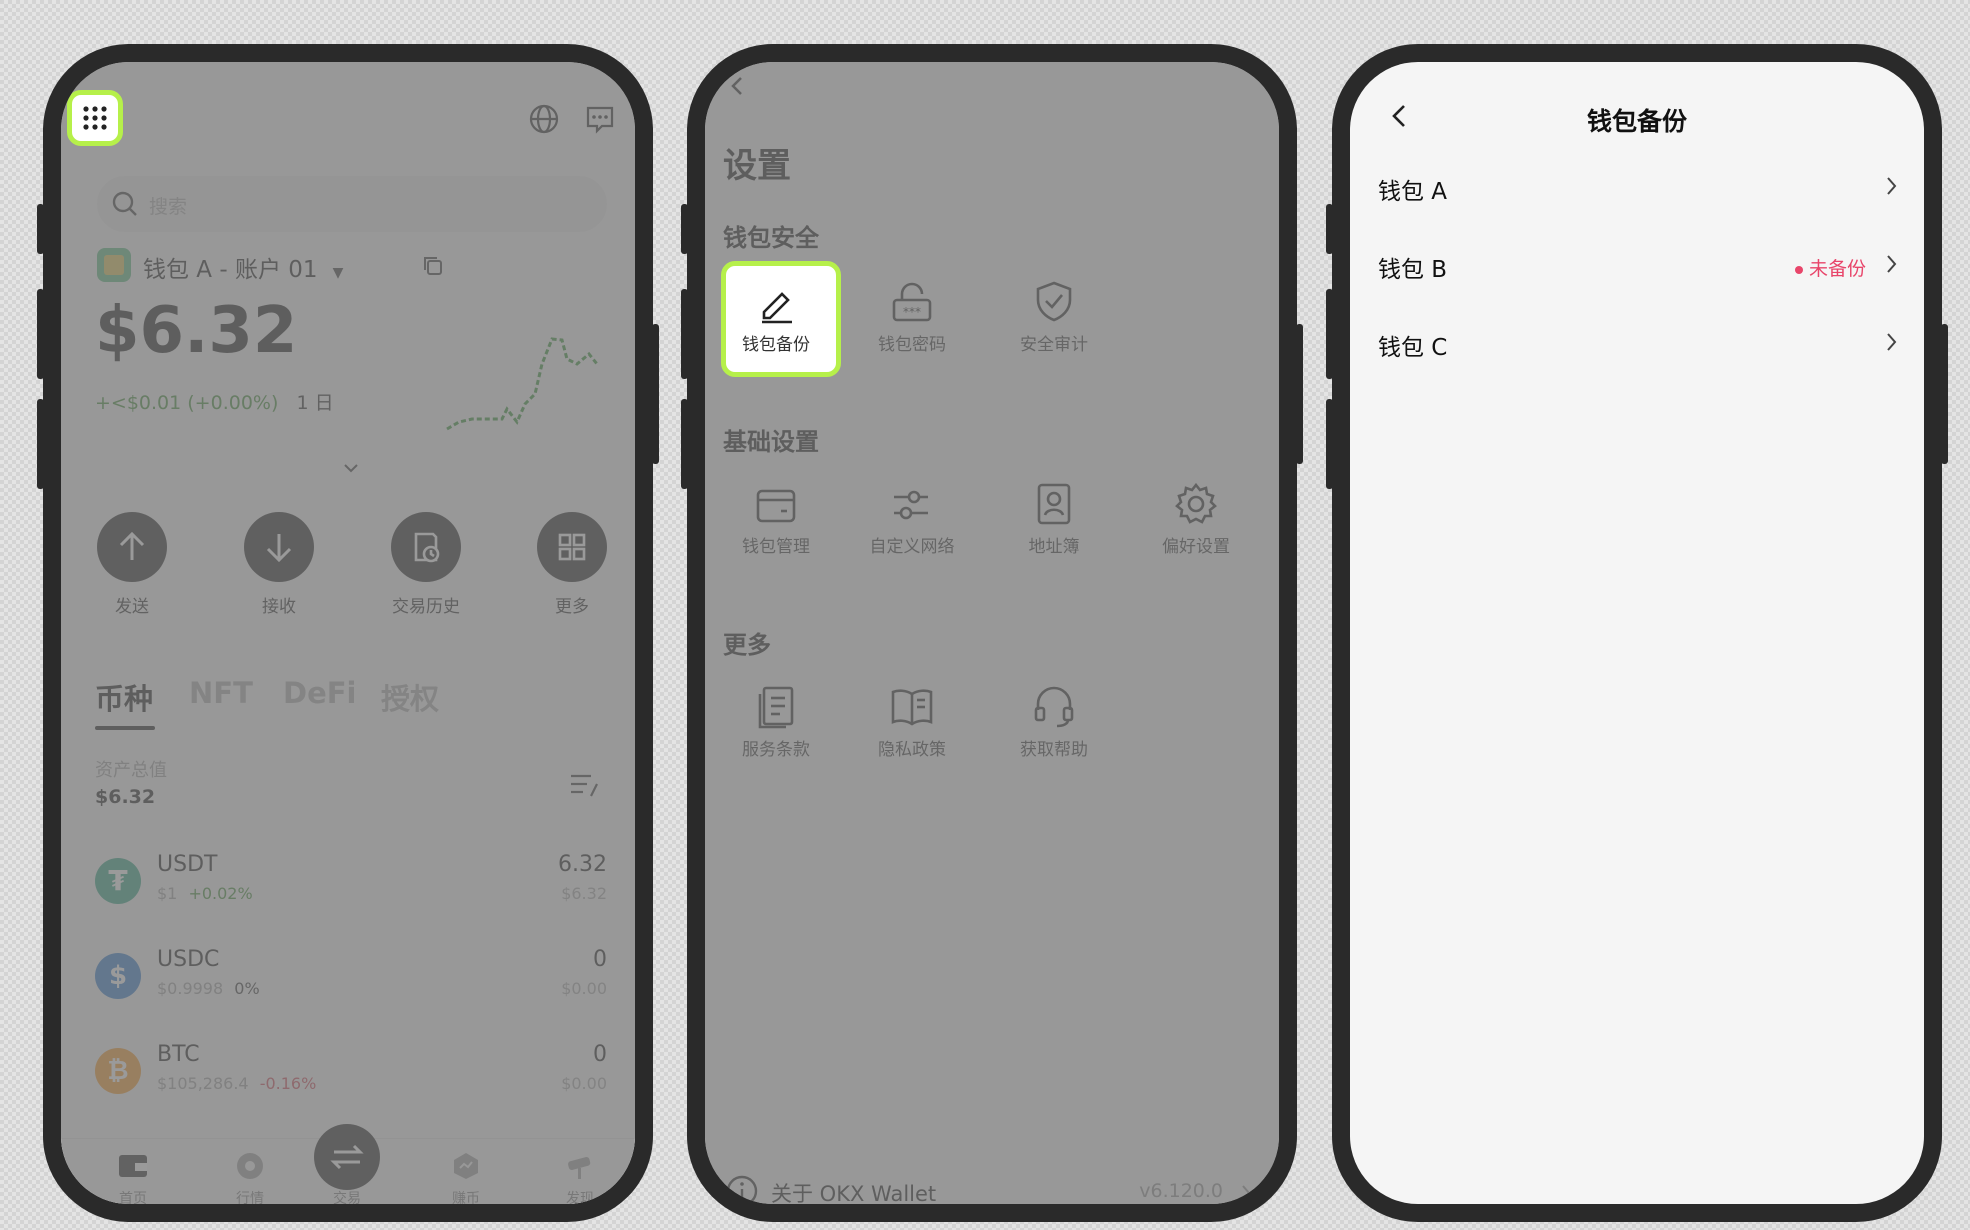 This screenshot has width=1970, height=1230. What do you see at coordinates (1637, 265) in the screenshot?
I see `wallet-row-b: 钱包 B 未备份` at bounding box center [1637, 265].